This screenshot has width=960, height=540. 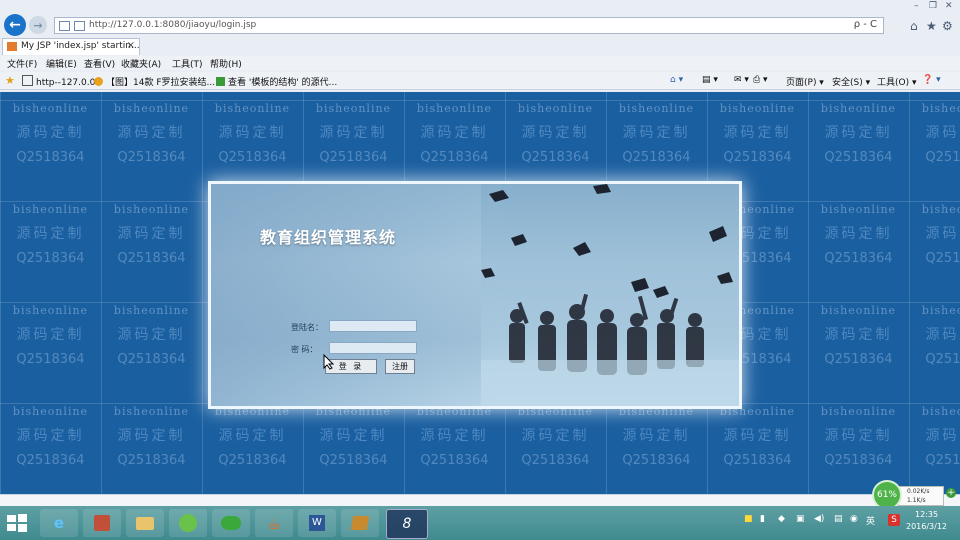 I want to click on feeds-icon: ▤ ▾, so click(x=710, y=80).